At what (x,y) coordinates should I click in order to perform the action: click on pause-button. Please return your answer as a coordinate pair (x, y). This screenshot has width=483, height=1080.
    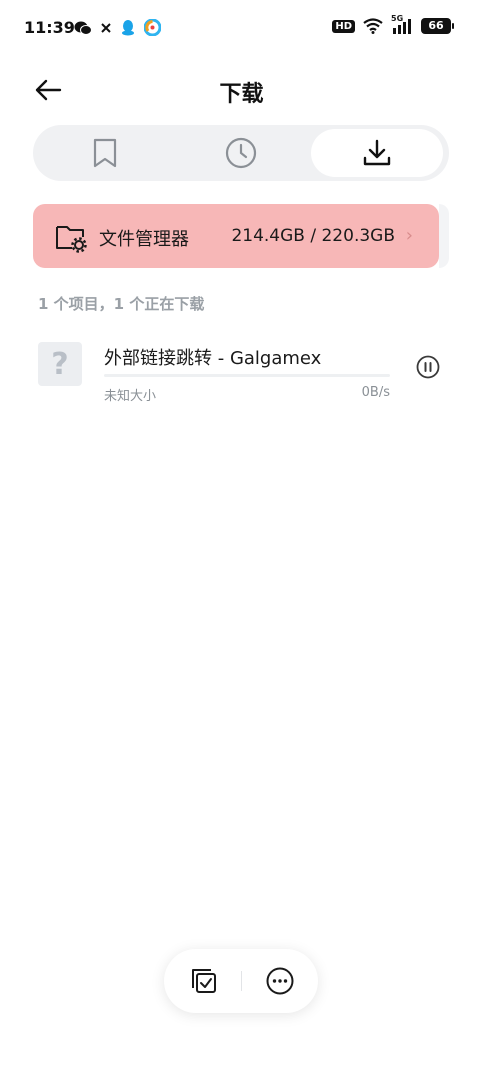
    Looking at the image, I should click on (428, 367).